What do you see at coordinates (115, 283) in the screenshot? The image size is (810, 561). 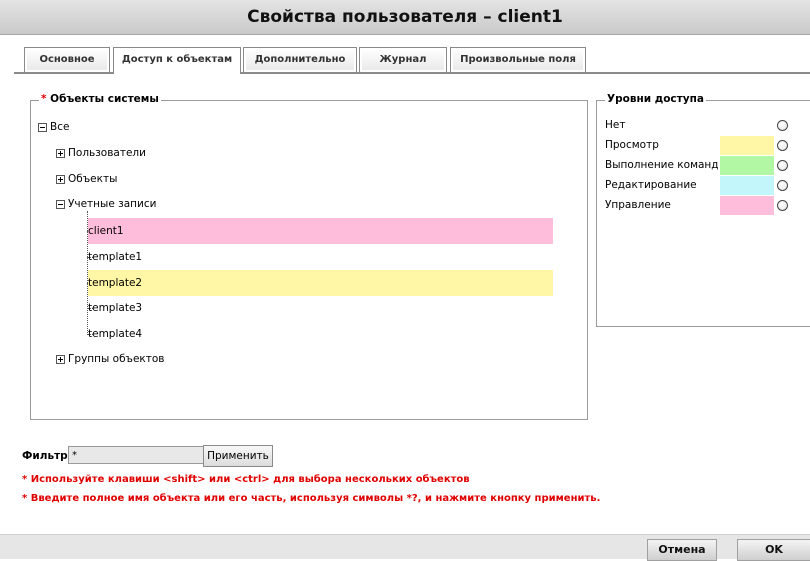 I see `tree-item-template2: template2` at bounding box center [115, 283].